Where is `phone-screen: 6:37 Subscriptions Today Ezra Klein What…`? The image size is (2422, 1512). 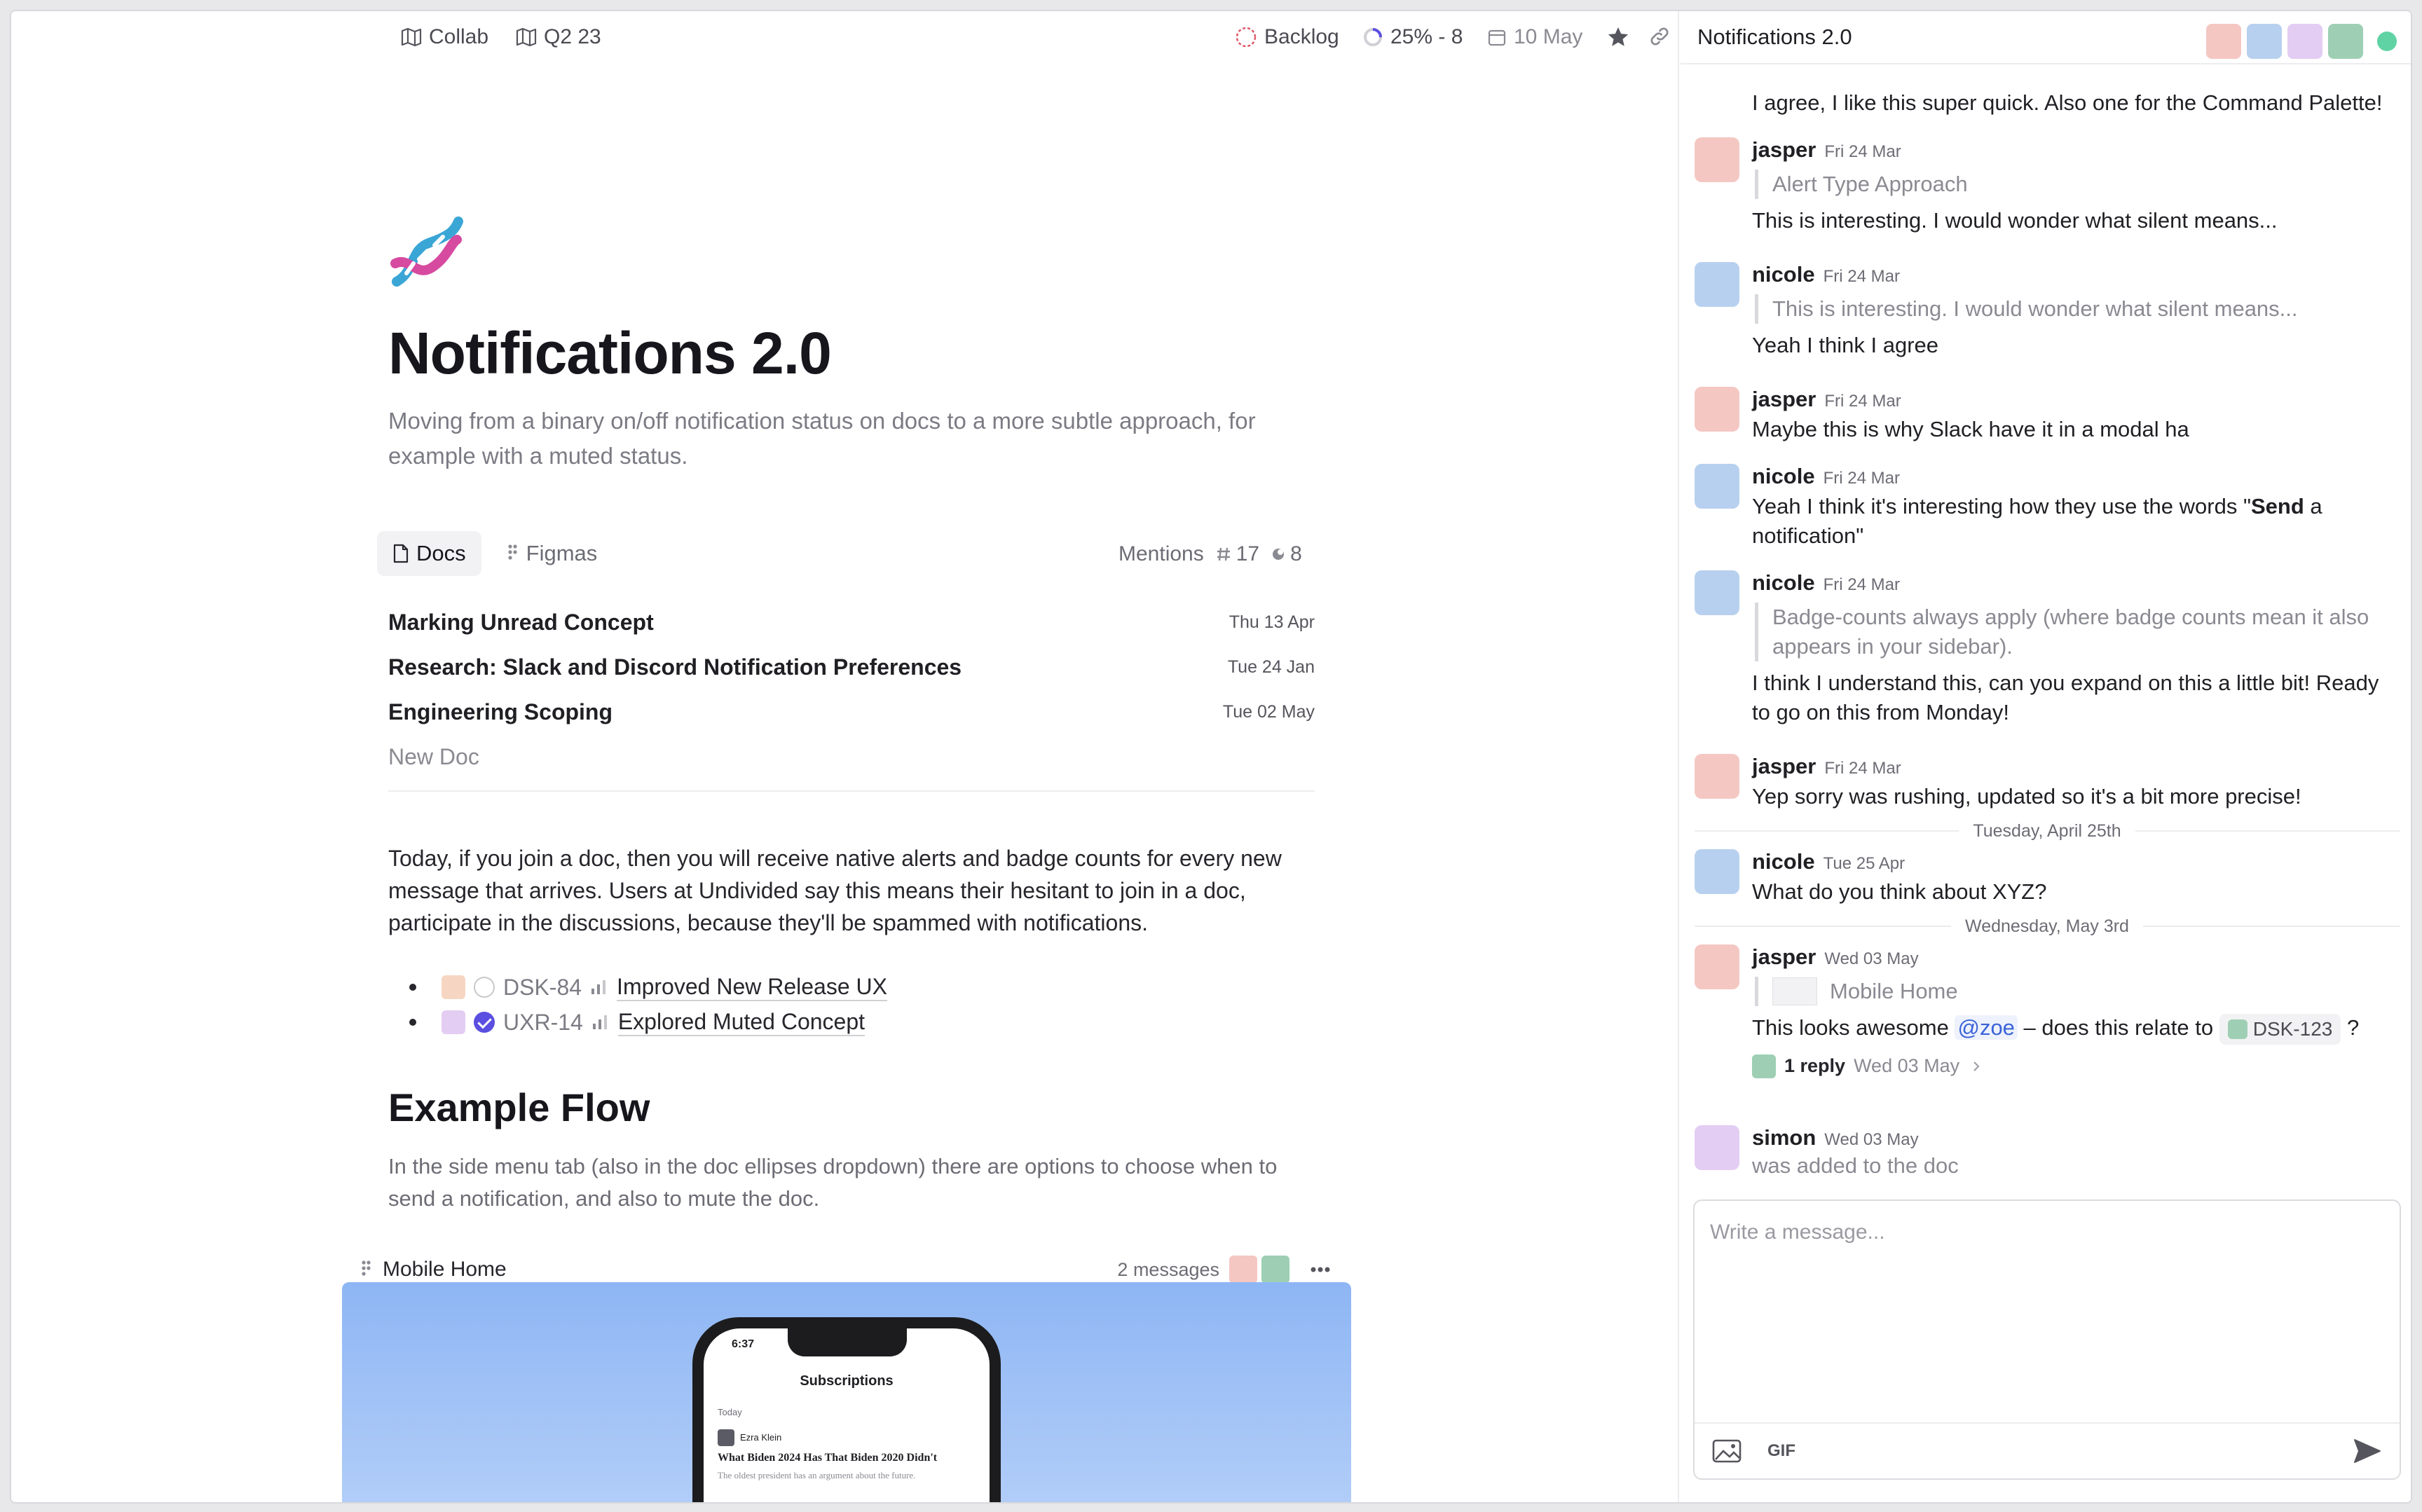 phone-screen: 6:37 Subscriptions Today Ezra Klein What… is located at coordinates (847, 1415).